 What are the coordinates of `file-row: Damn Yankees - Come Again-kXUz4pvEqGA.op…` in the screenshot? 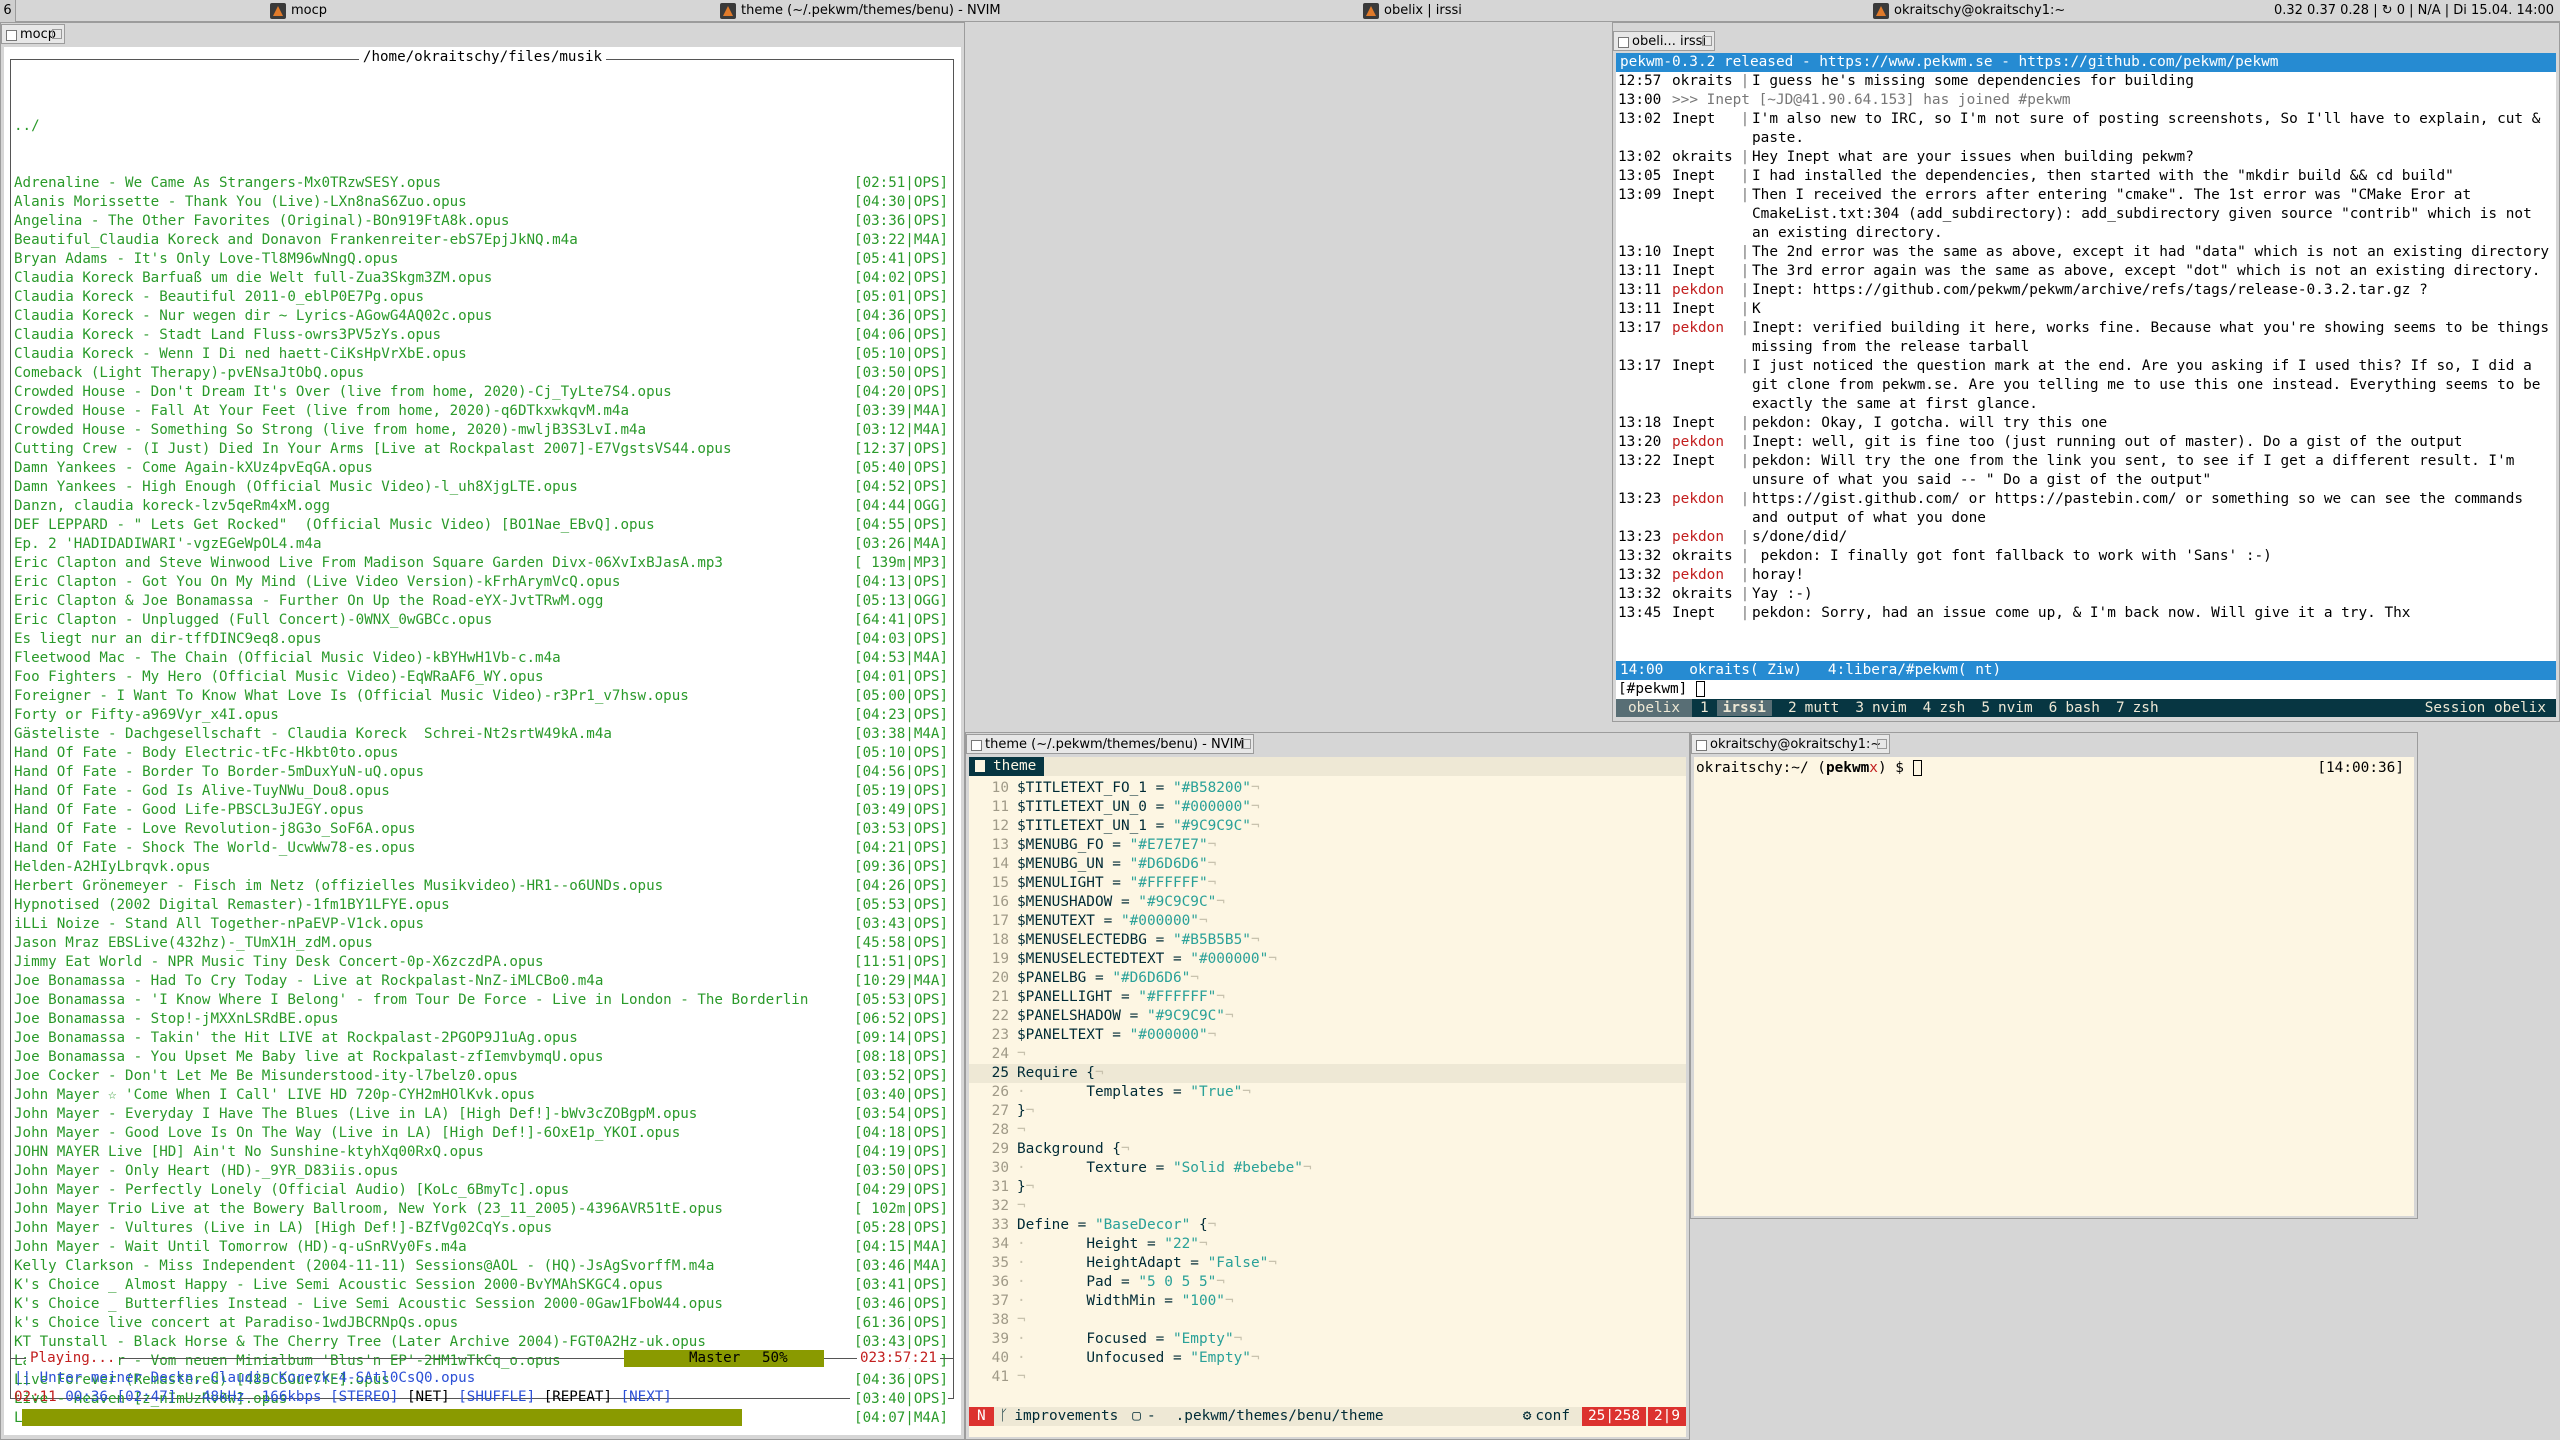 It's located at (483, 468).